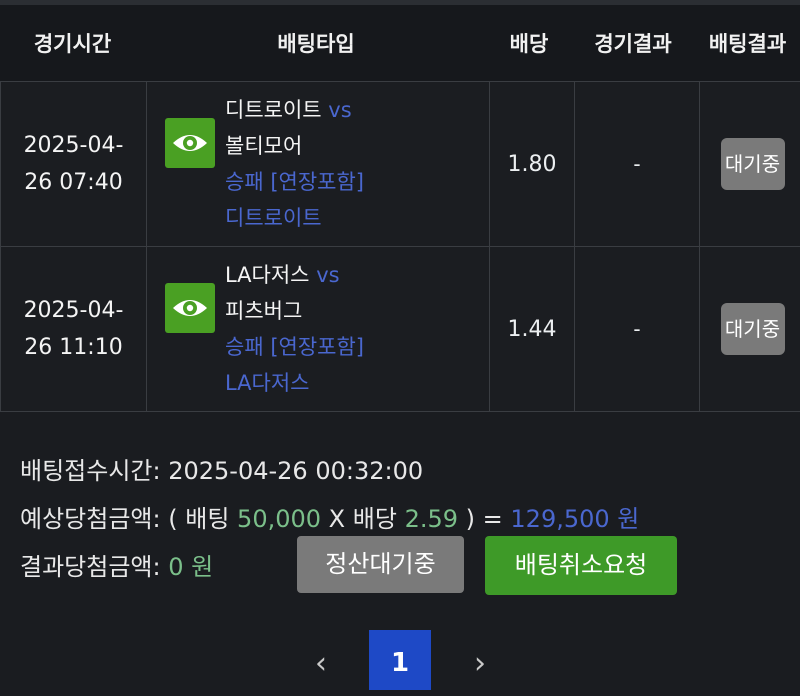 The image size is (800, 696). I want to click on game-time: 26 11:10, so click(73, 347).